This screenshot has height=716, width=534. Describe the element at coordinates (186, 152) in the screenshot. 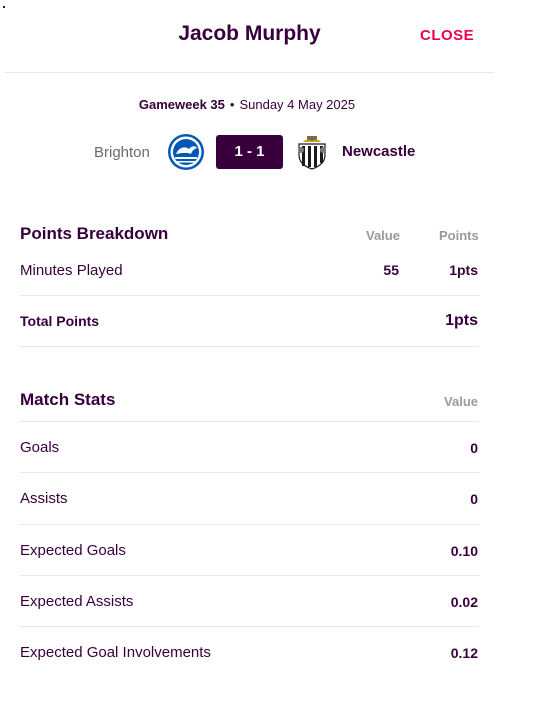

I see `brighton-crest-icon` at that location.